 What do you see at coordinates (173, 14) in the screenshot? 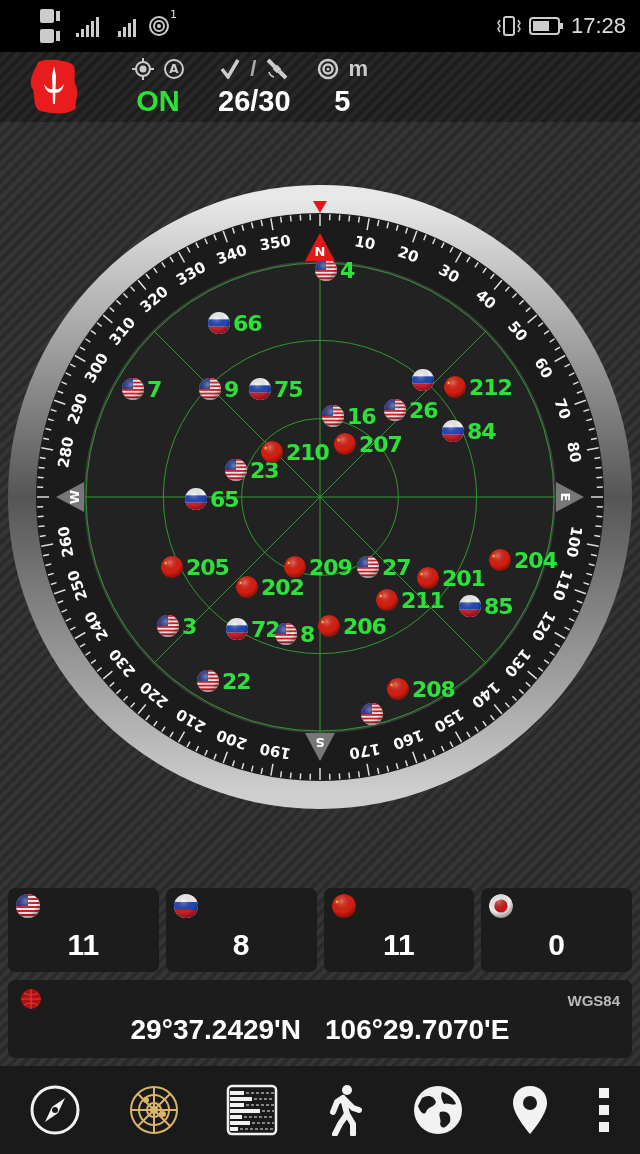
I see `hotspot-count: 1` at bounding box center [173, 14].